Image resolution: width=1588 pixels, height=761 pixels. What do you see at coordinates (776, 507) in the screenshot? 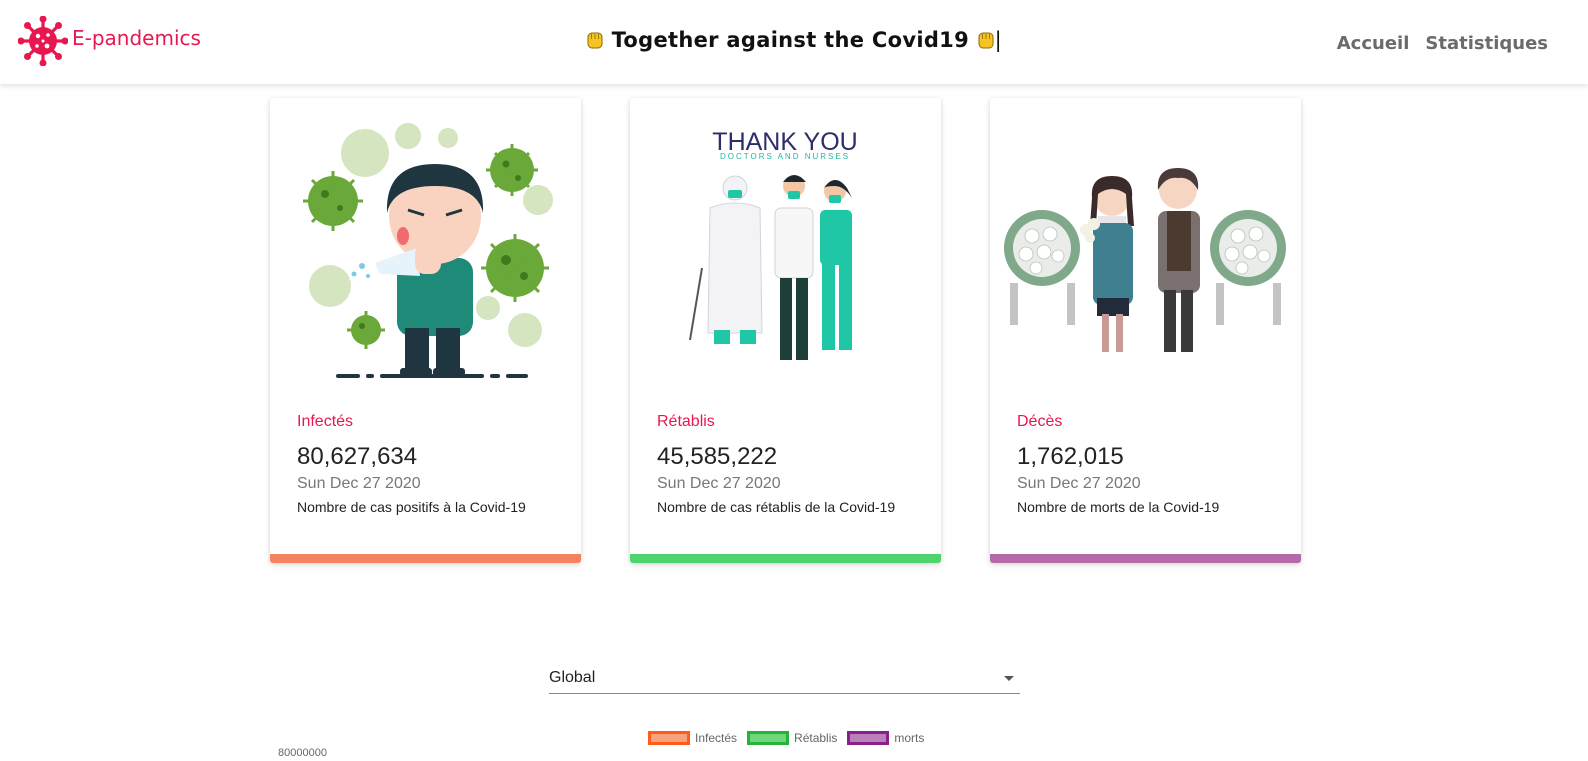
I see `card-description: Nombre de cas rétablis de la Covid-19` at bounding box center [776, 507].